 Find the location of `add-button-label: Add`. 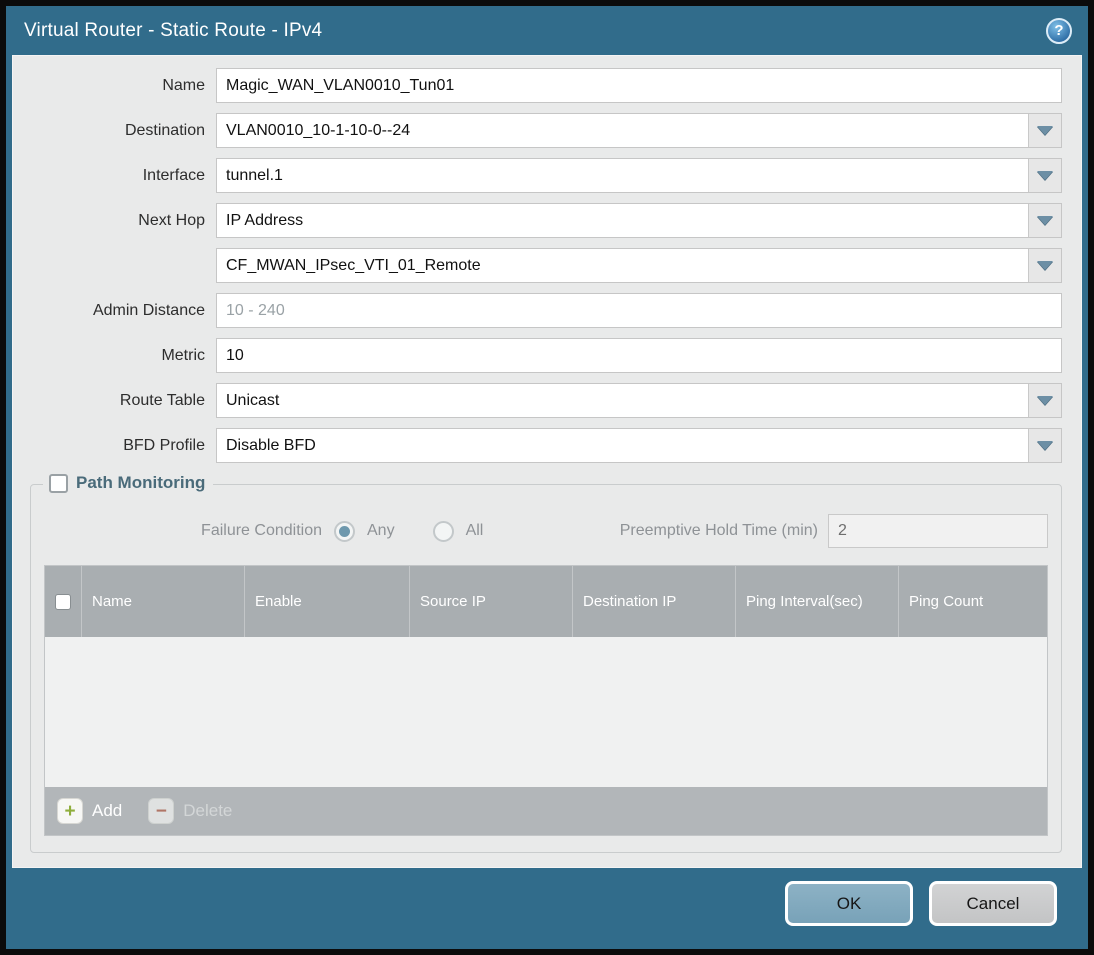

add-button-label: Add is located at coordinates (107, 810).